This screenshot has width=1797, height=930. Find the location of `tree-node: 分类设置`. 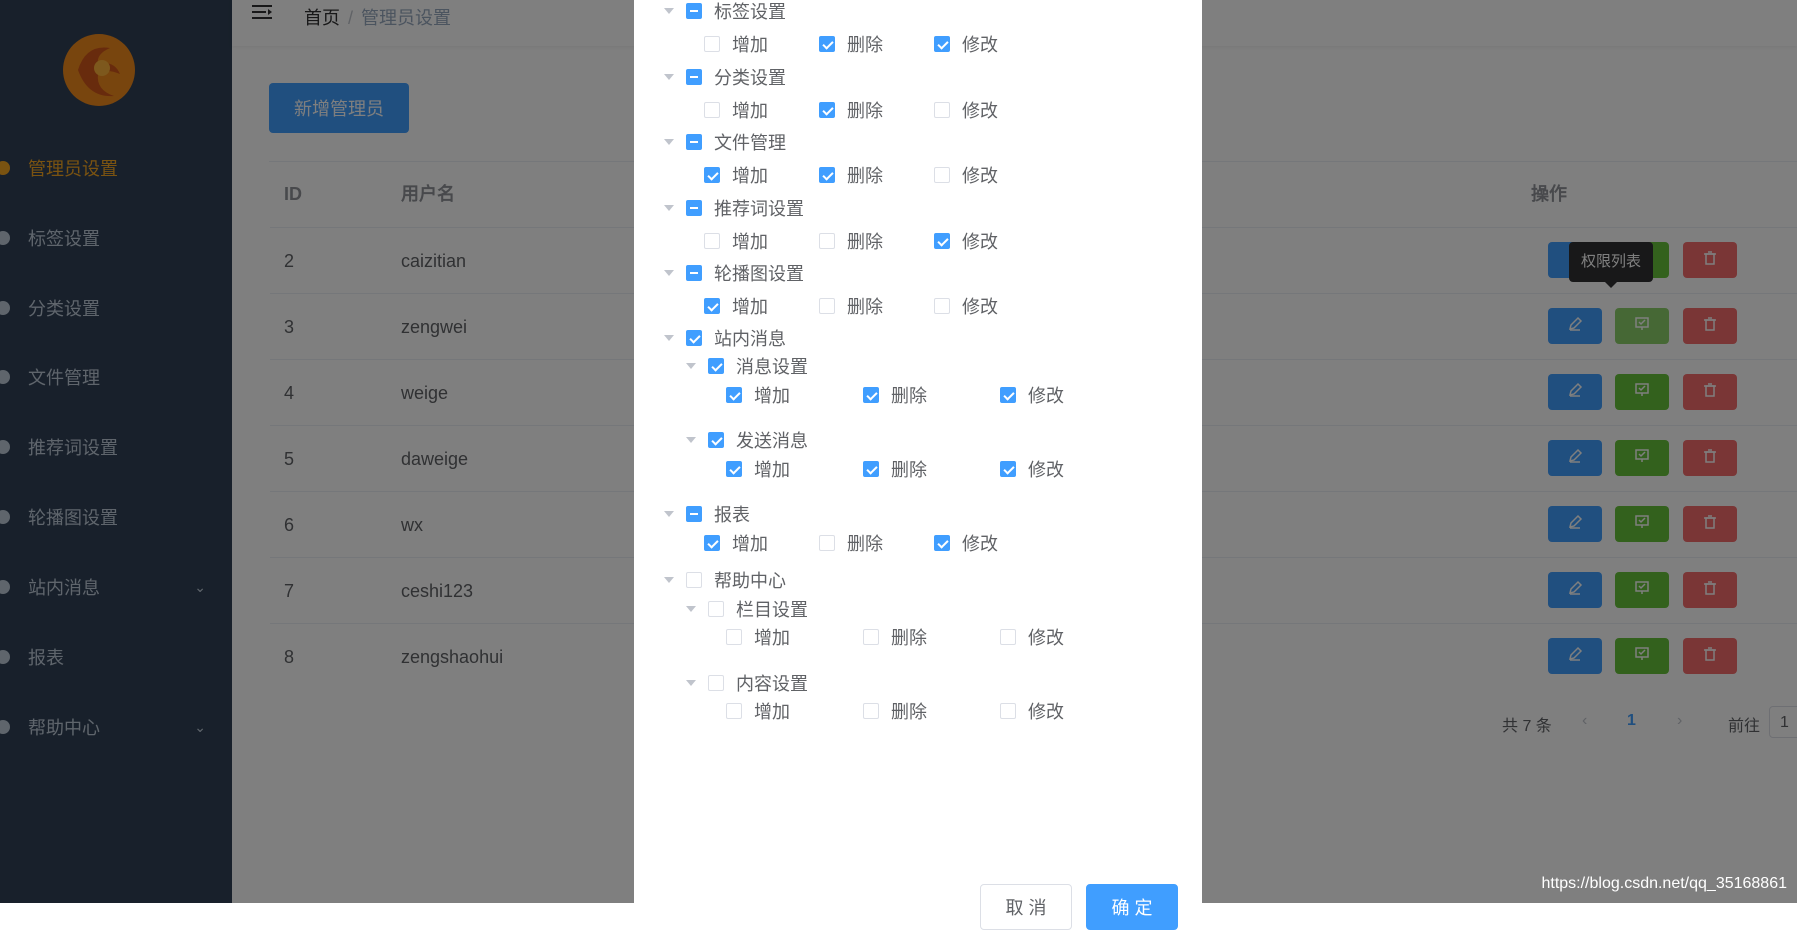

tree-node: 分类设置 is located at coordinates (725, 77).